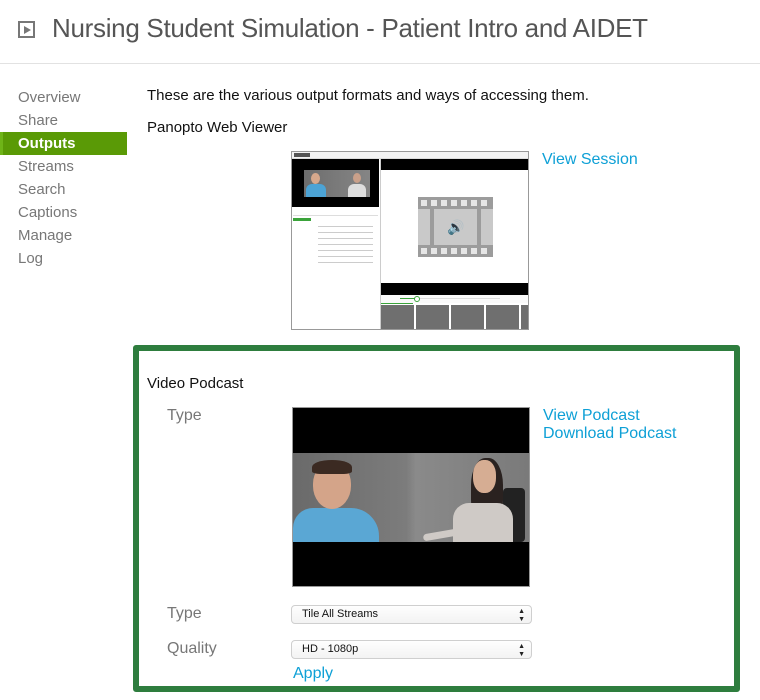  Describe the element at coordinates (63, 97) in the screenshot. I see `sidebar-item-overview: Overview` at that location.